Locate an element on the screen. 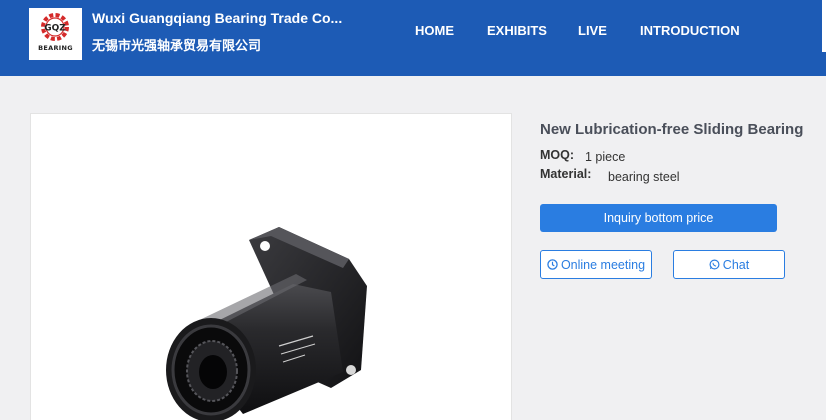 The image size is (826, 420). header-edge is located at coordinates (824, 26).